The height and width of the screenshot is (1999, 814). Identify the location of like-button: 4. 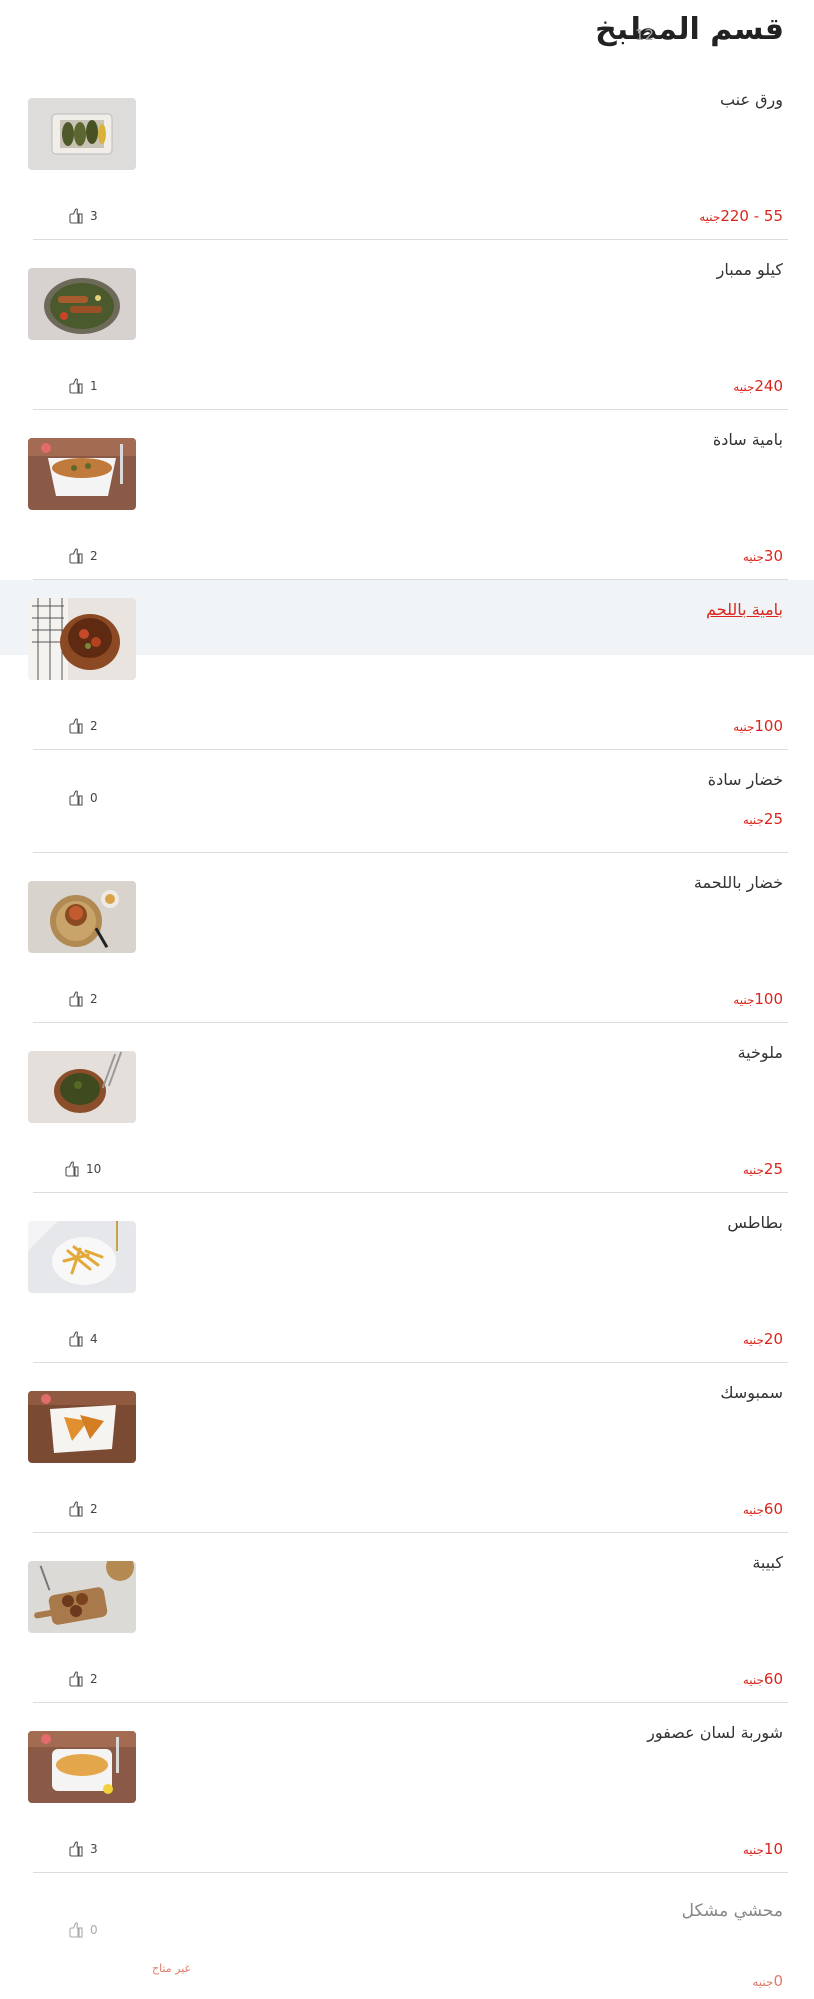
(83, 1339).